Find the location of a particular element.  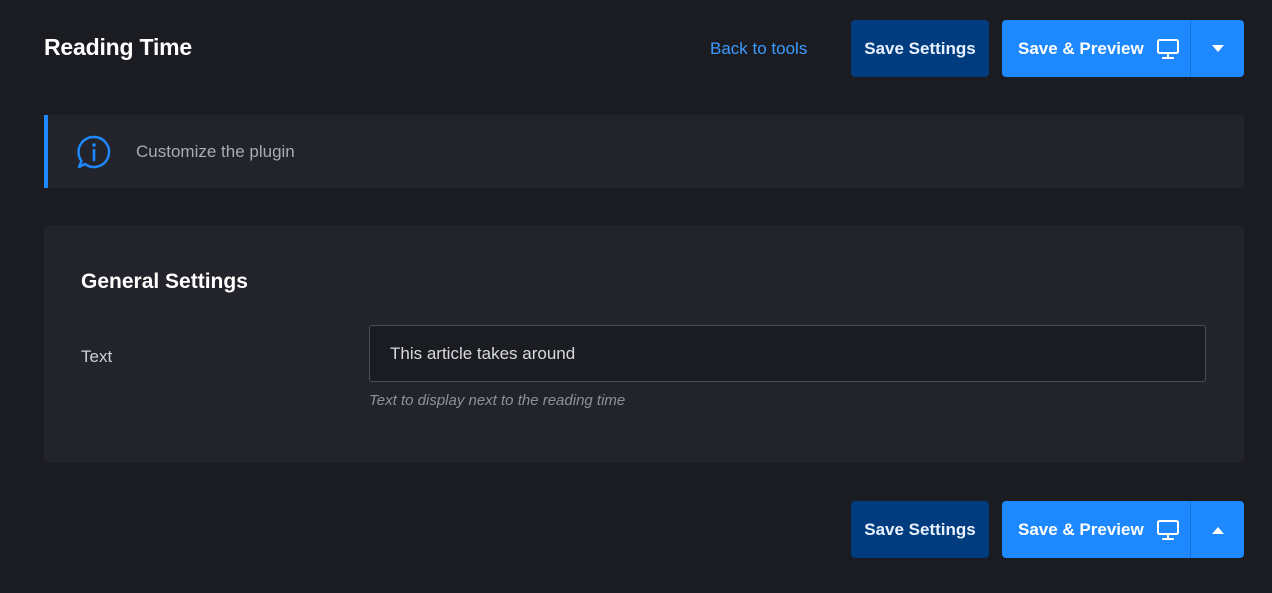

footer-save-preview-button: Save & Preview is located at coordinates (1096, 529).